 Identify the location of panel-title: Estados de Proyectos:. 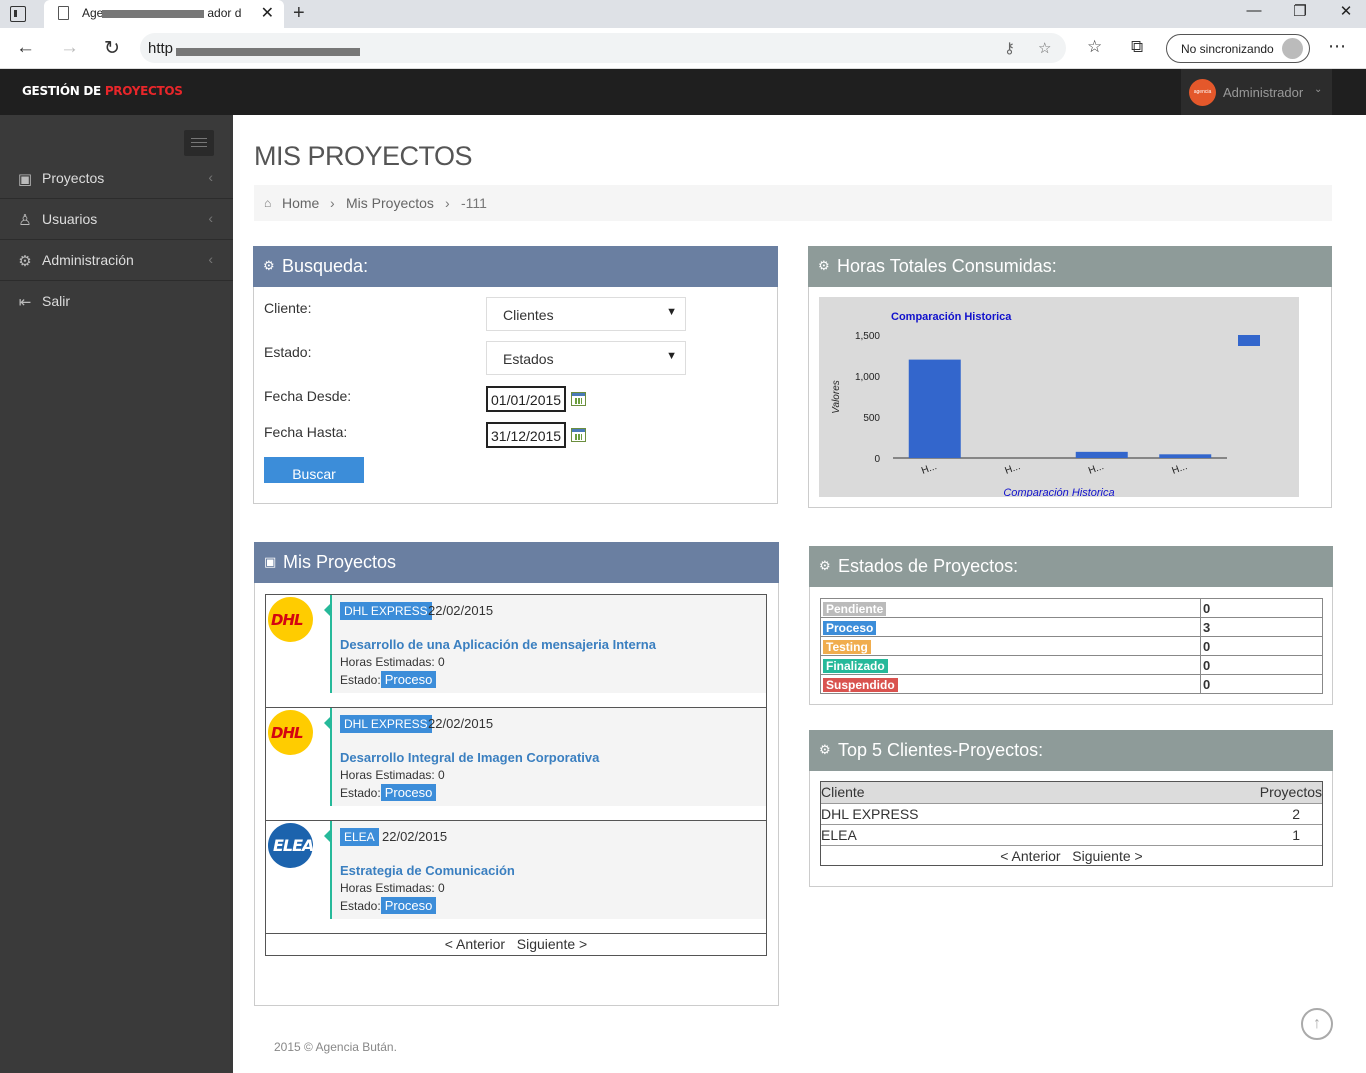
(928, 566).